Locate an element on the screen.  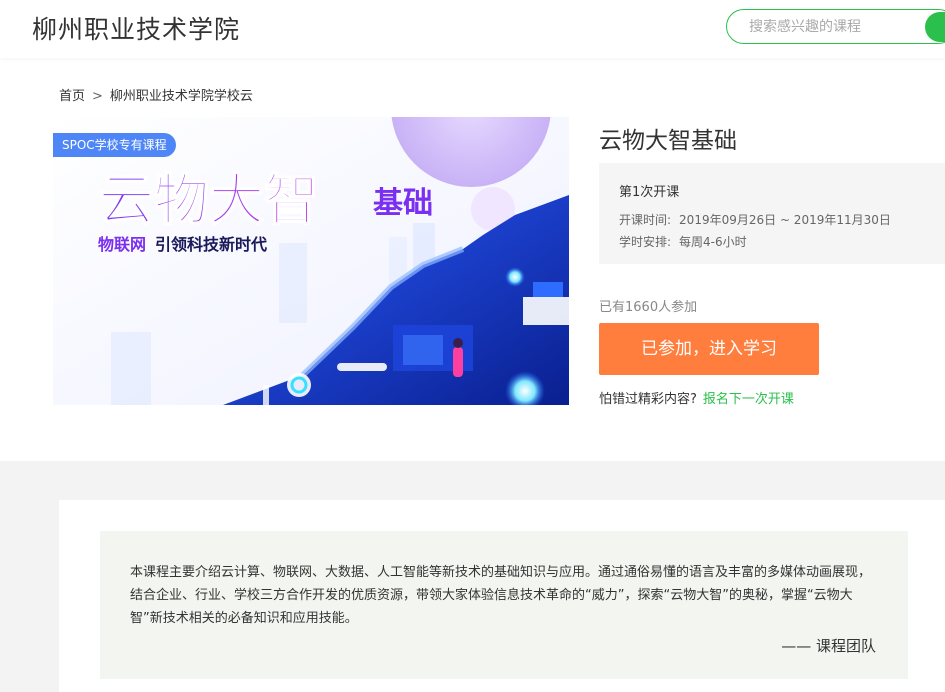
banner-tagline-highlight: 物联网 is located at coordinates (122, 244).